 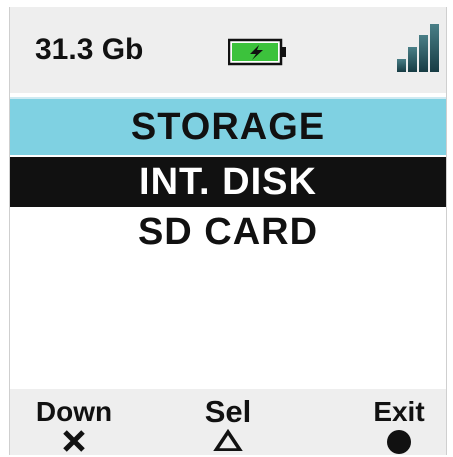 What do you see at coordinates (228, 440) in the screenshot?
I see `triangle-icon` at bounding box center [228, 440].